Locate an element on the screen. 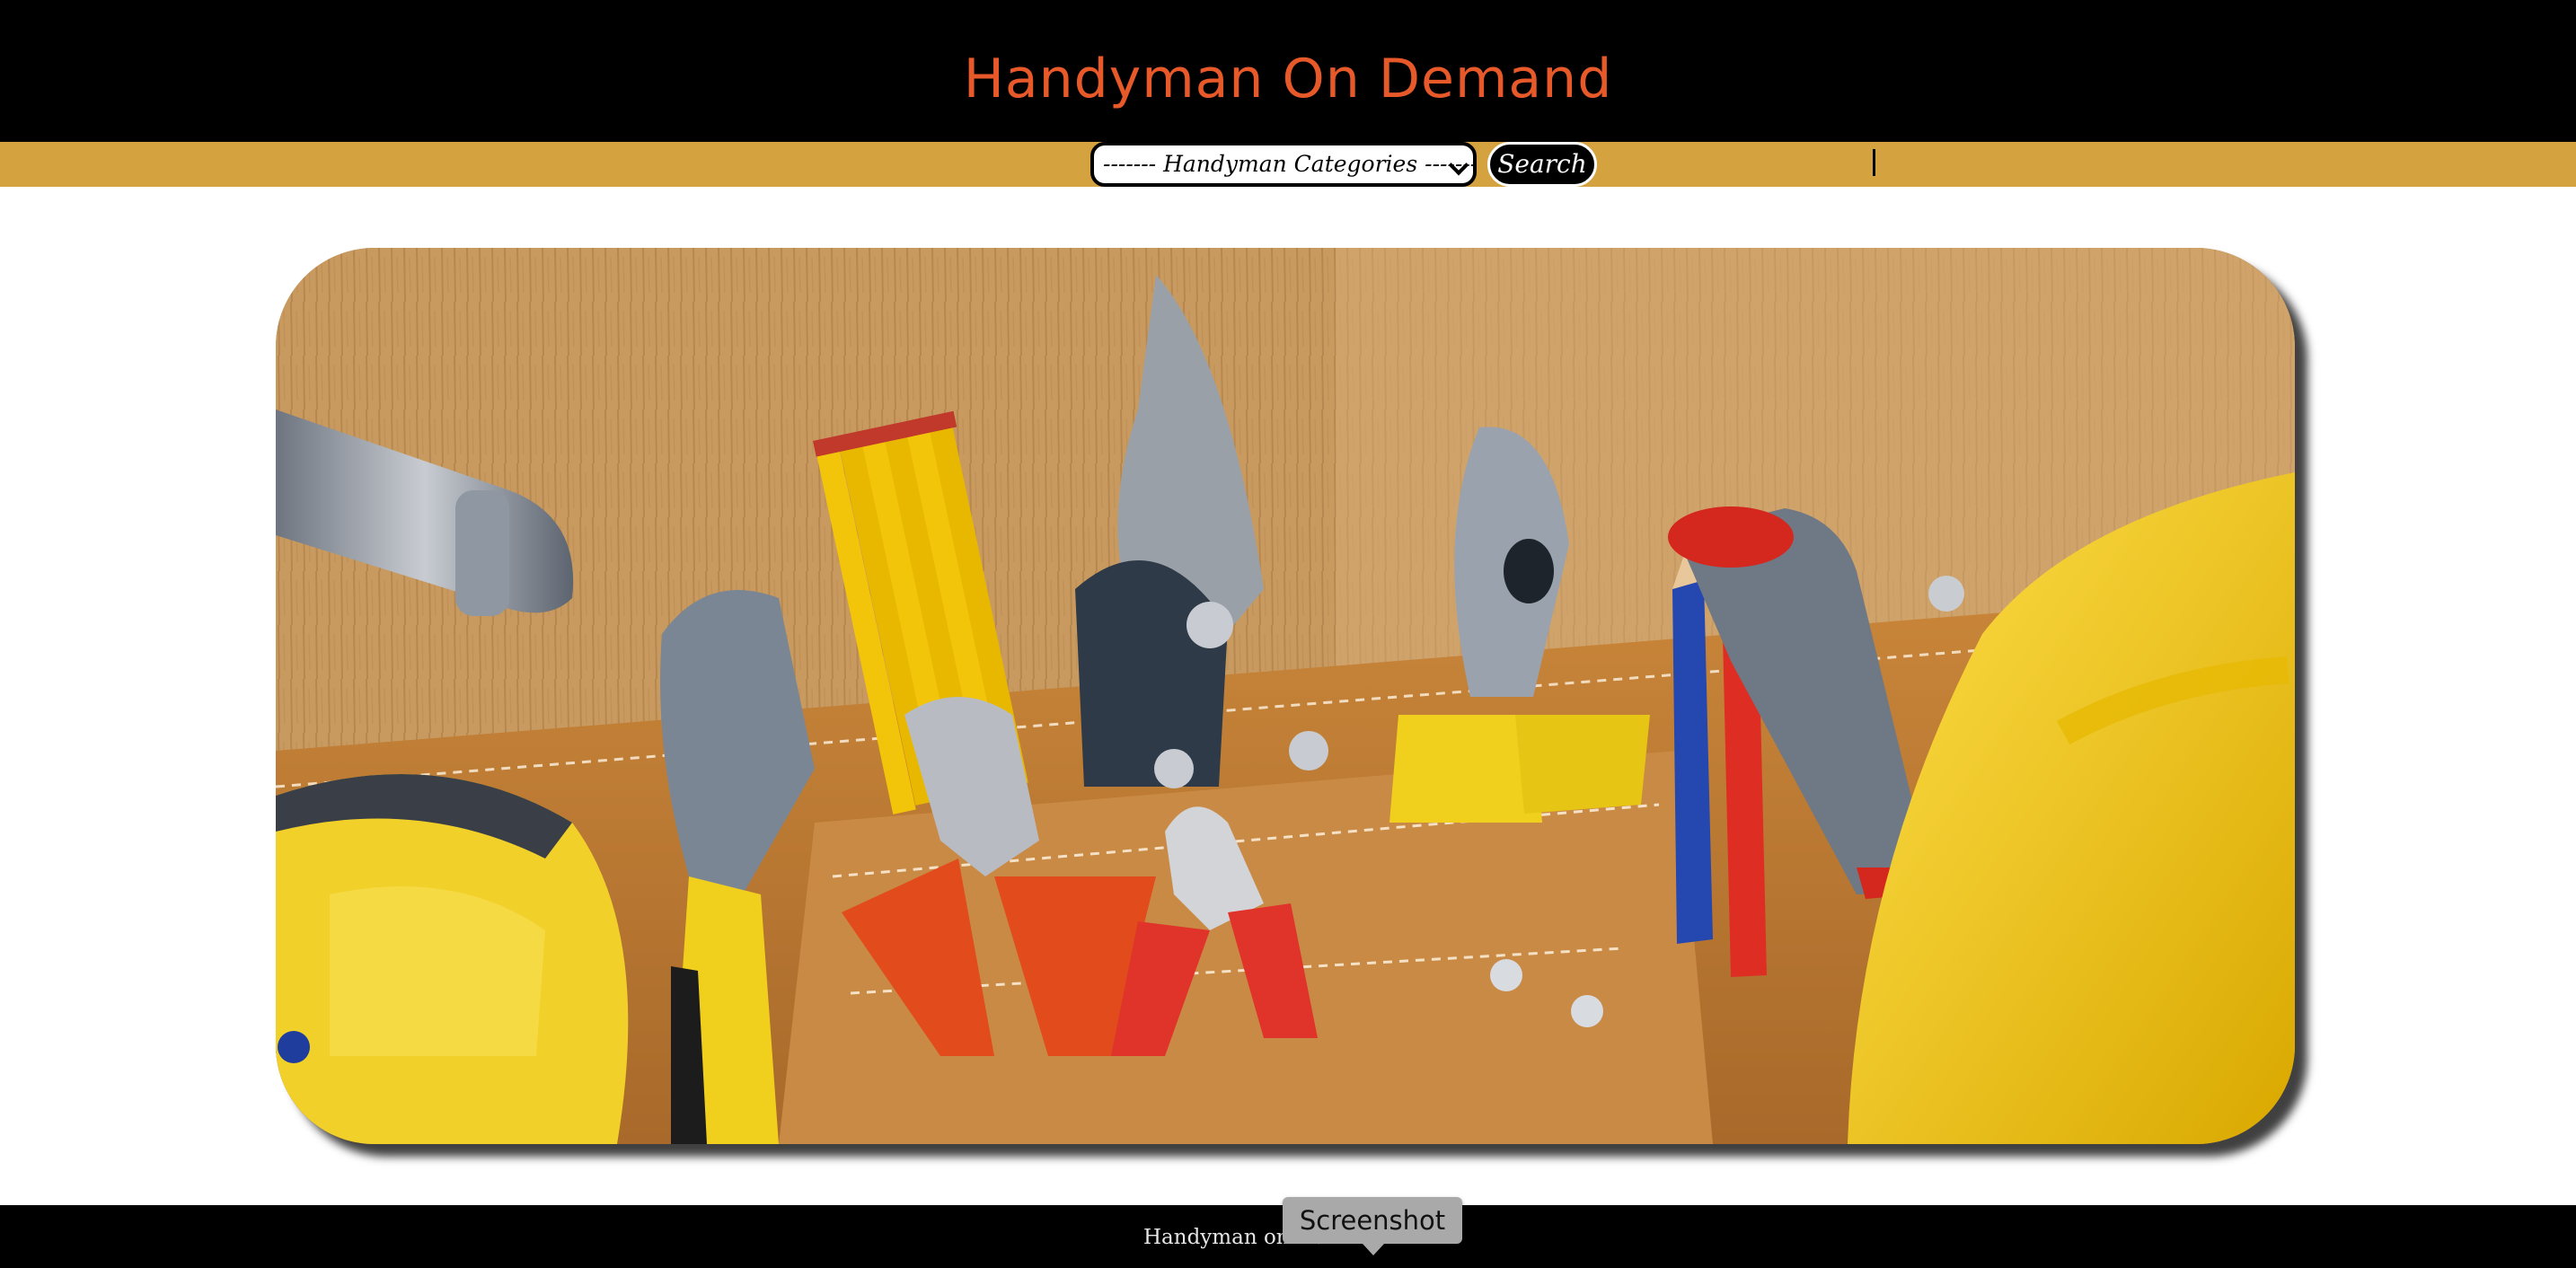 This screenshot has width=2576, height=1268. tape-measure is located at coordinates (452, 959).